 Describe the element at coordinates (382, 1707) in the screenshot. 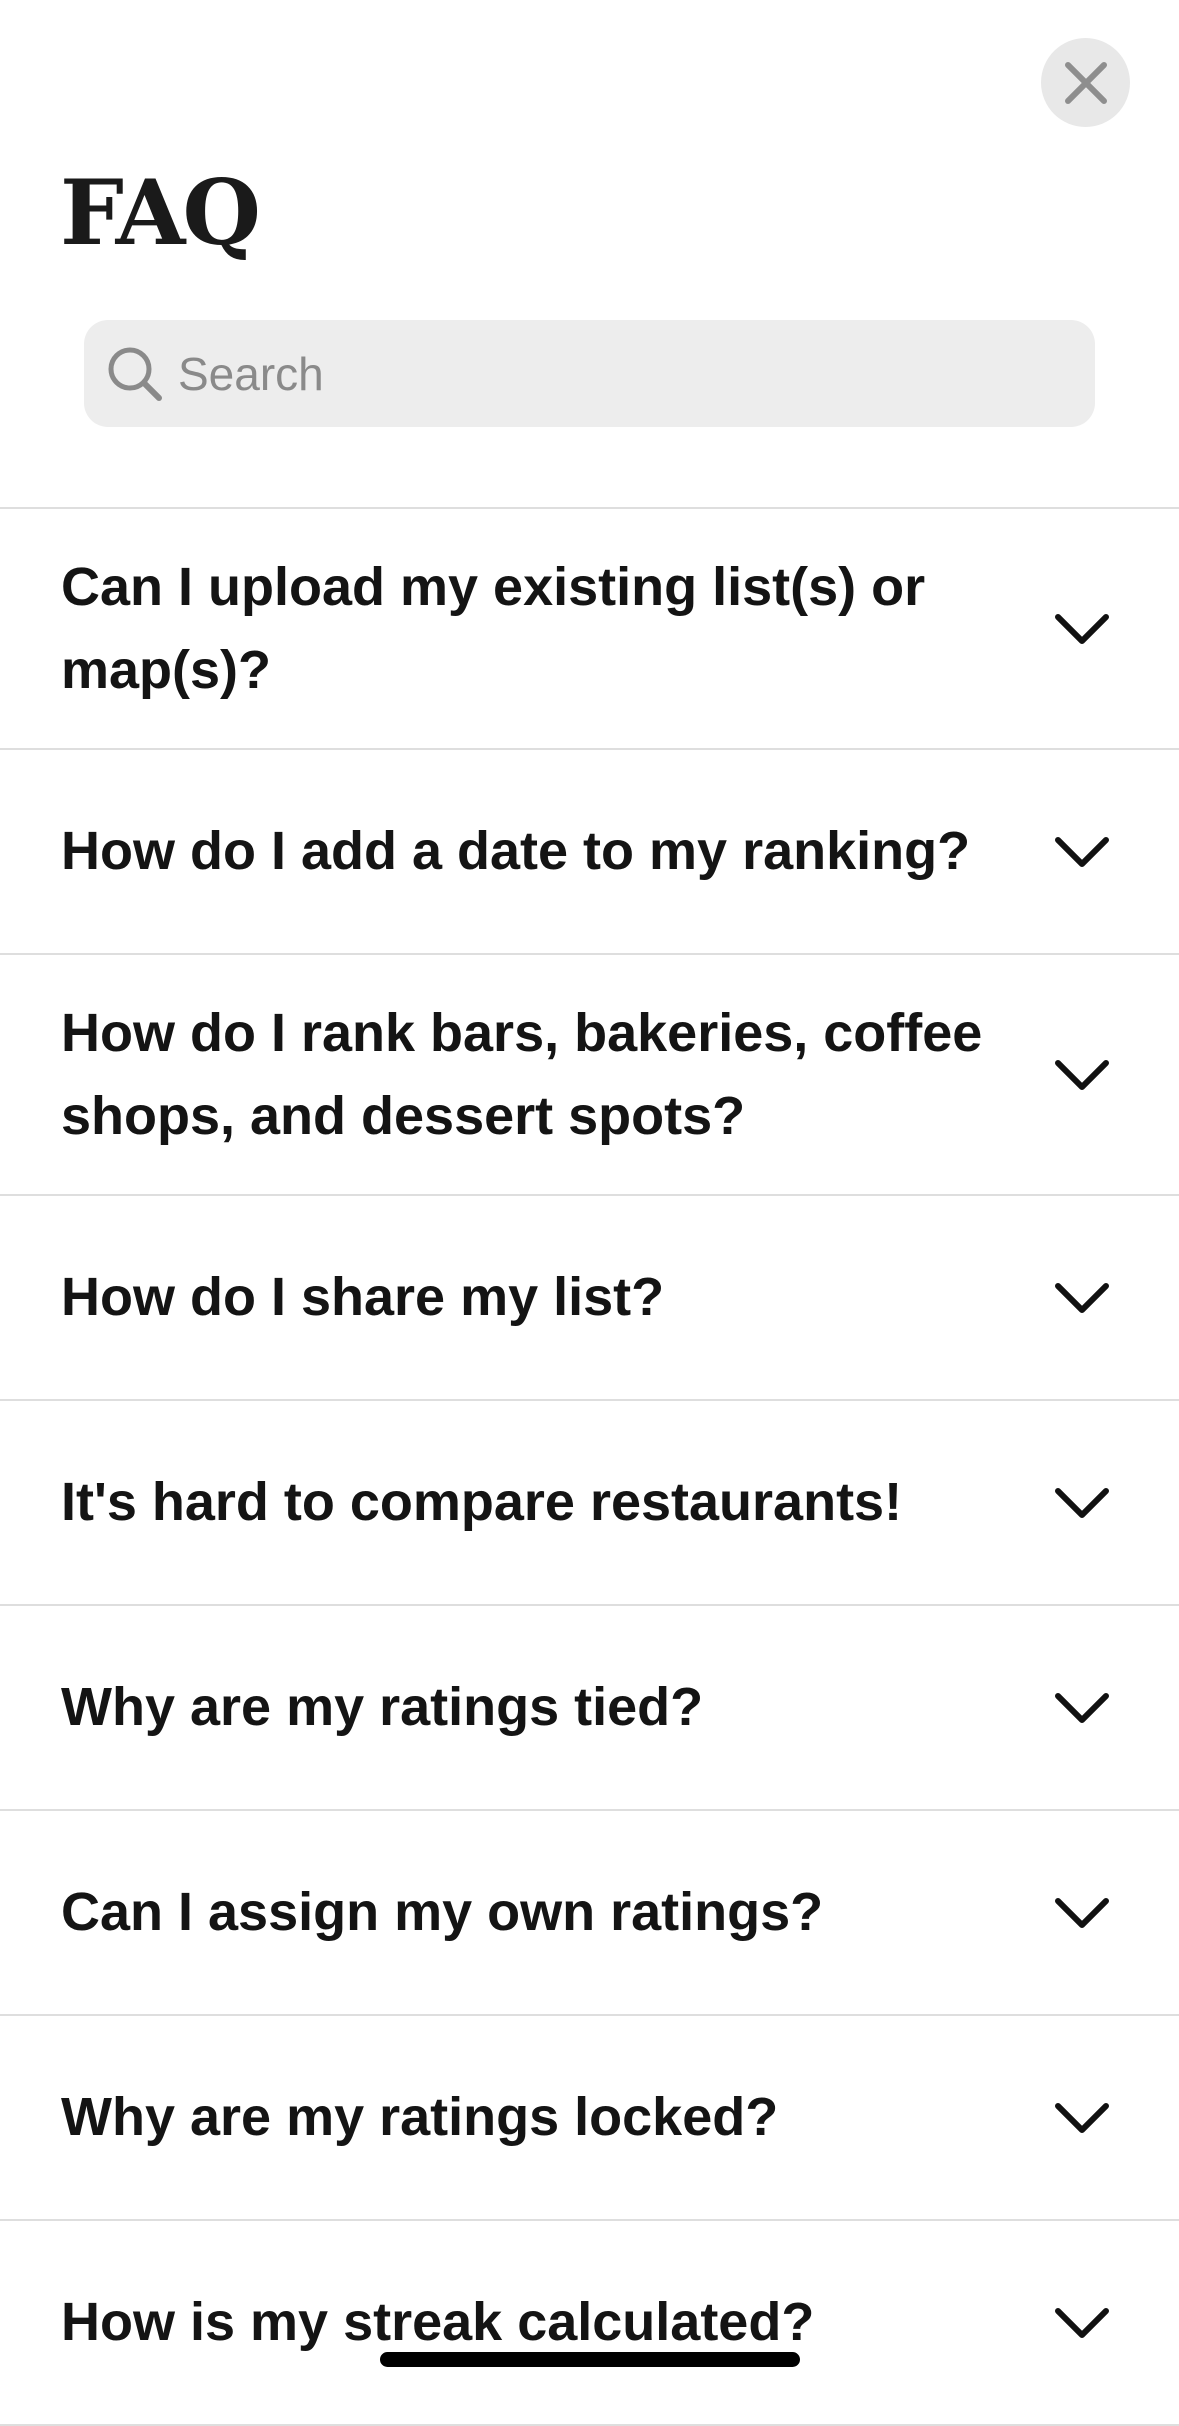

I see `faq-question: Why are my ratings tied?` at that location.